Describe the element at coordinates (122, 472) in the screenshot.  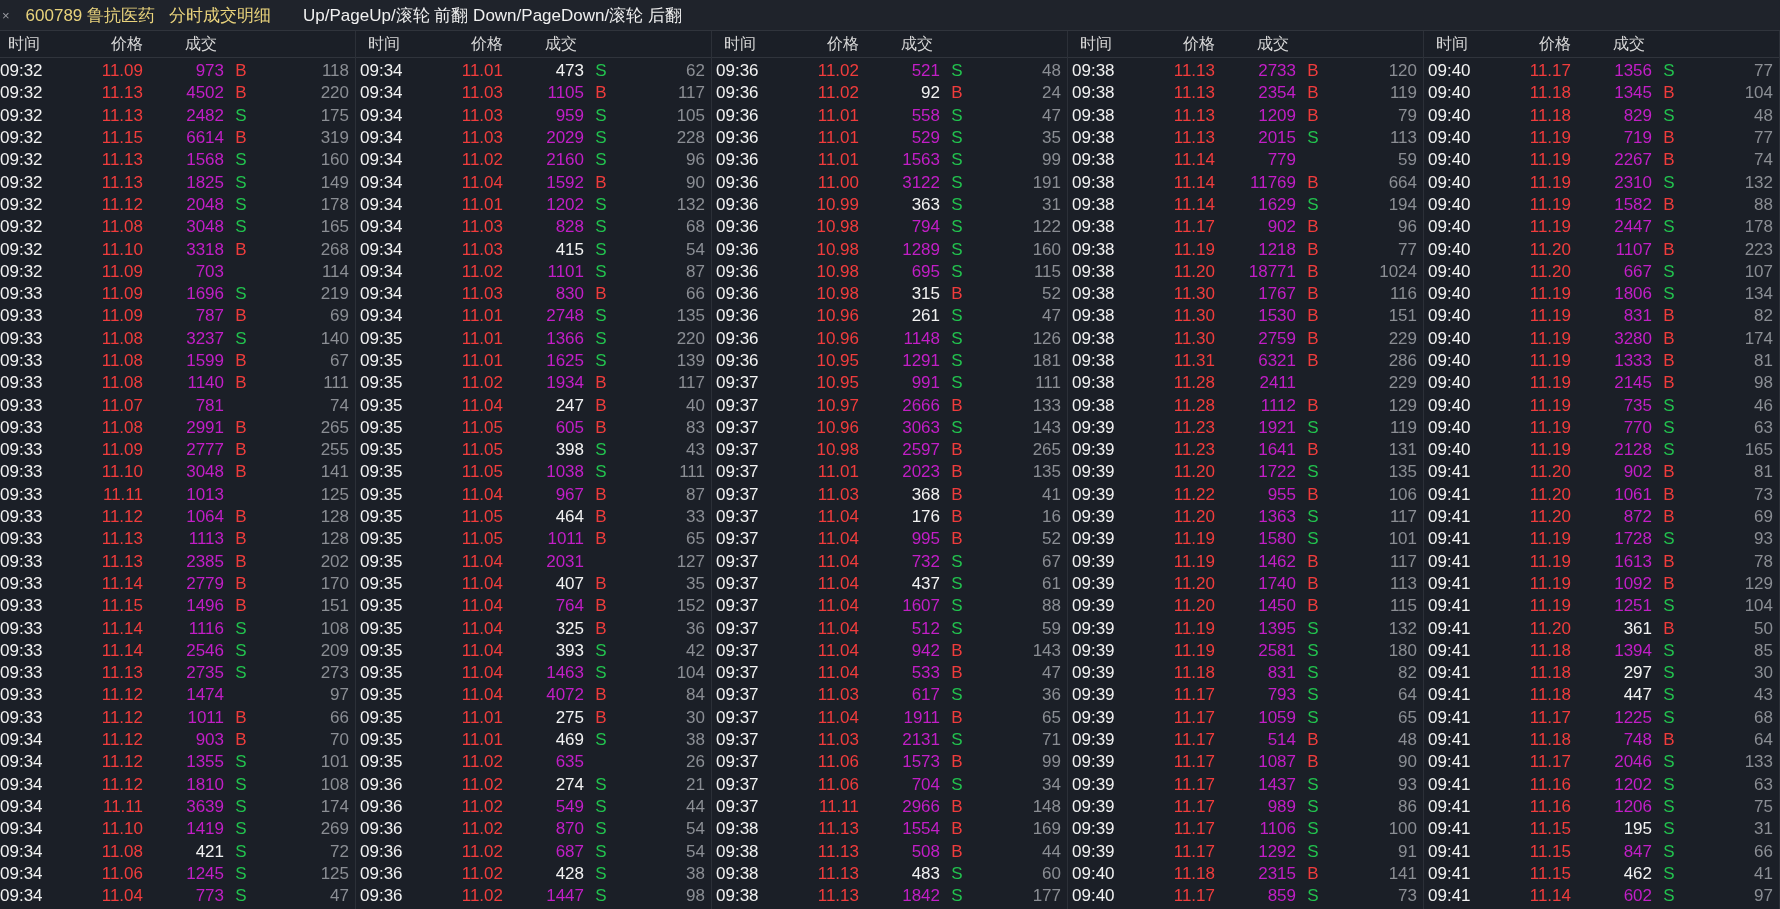
I see `price-cell: 11.10` at that location.